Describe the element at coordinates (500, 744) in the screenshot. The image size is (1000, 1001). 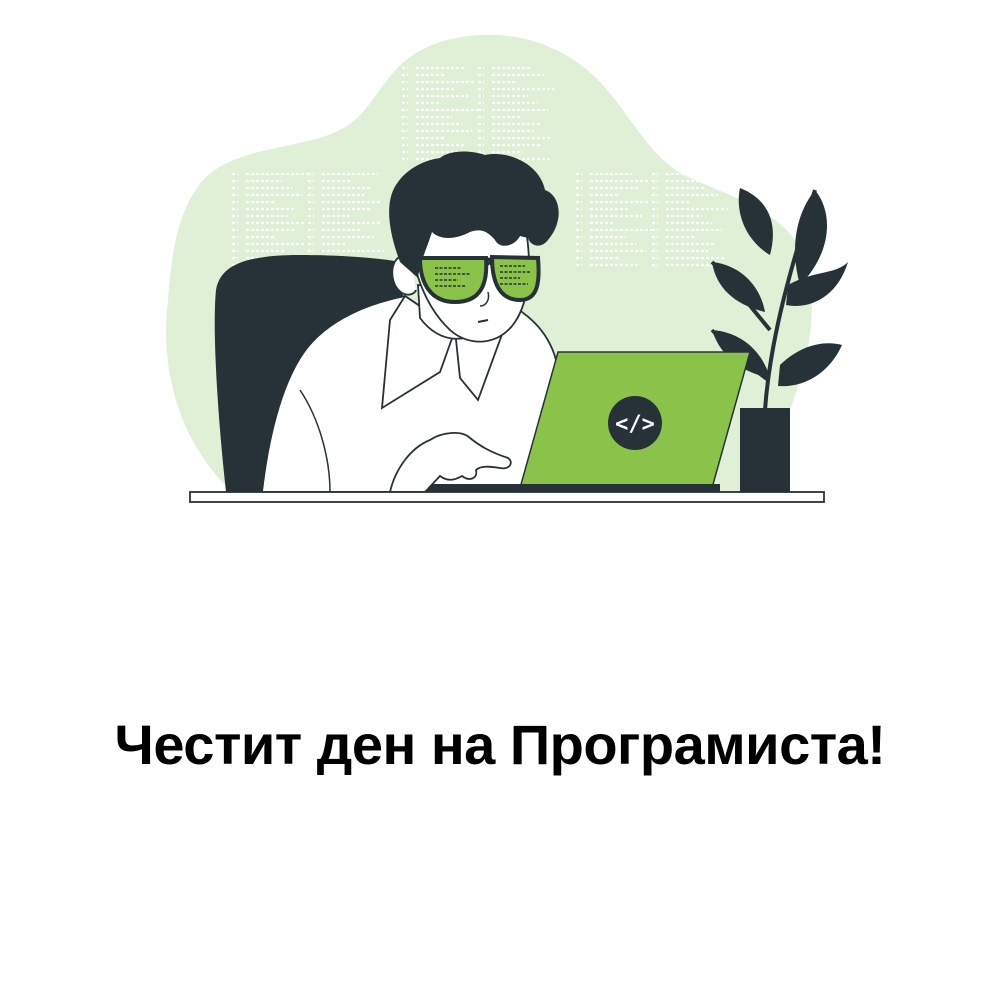
I see `greeting-title: Честит ден на Програмиста!` at that location.